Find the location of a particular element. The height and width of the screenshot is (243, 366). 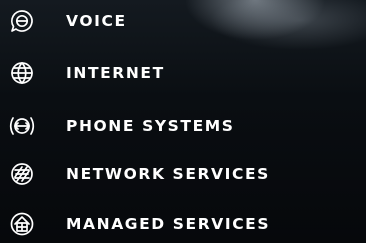

menu-item-label: VOICE is located at coordinates (96, 21).